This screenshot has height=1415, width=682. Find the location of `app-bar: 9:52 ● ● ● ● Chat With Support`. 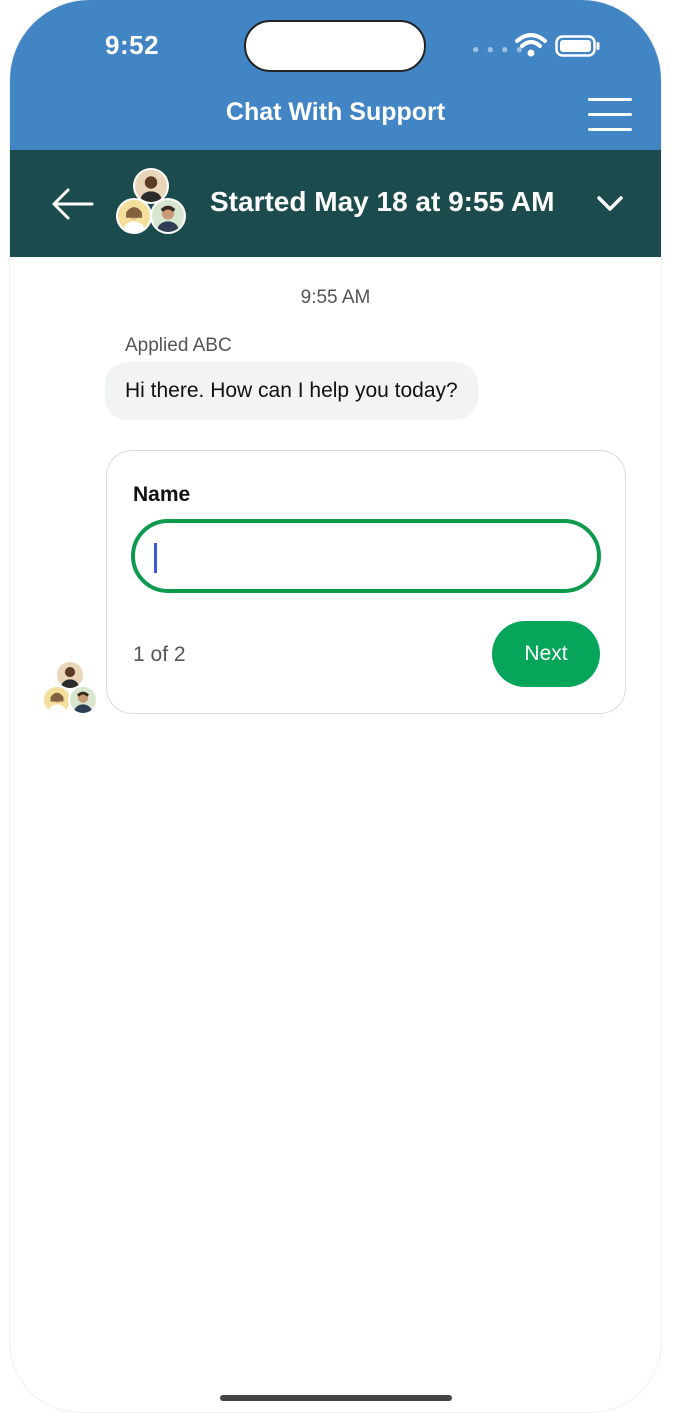

app-bar: 9:52 ● ● ● ● Chat With Support is located at coordinates (335, 75).